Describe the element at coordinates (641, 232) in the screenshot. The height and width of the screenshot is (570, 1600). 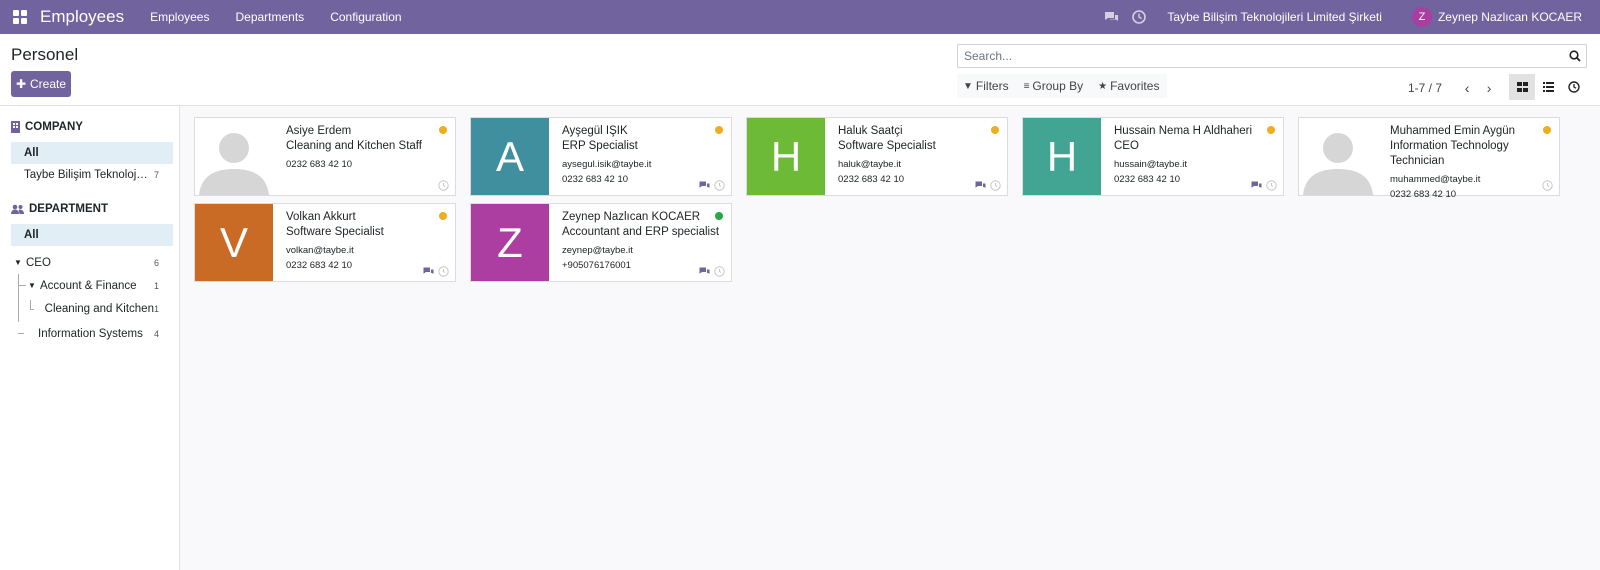
I see `employee-job-title: Accountant and ERP specialist` at that location.